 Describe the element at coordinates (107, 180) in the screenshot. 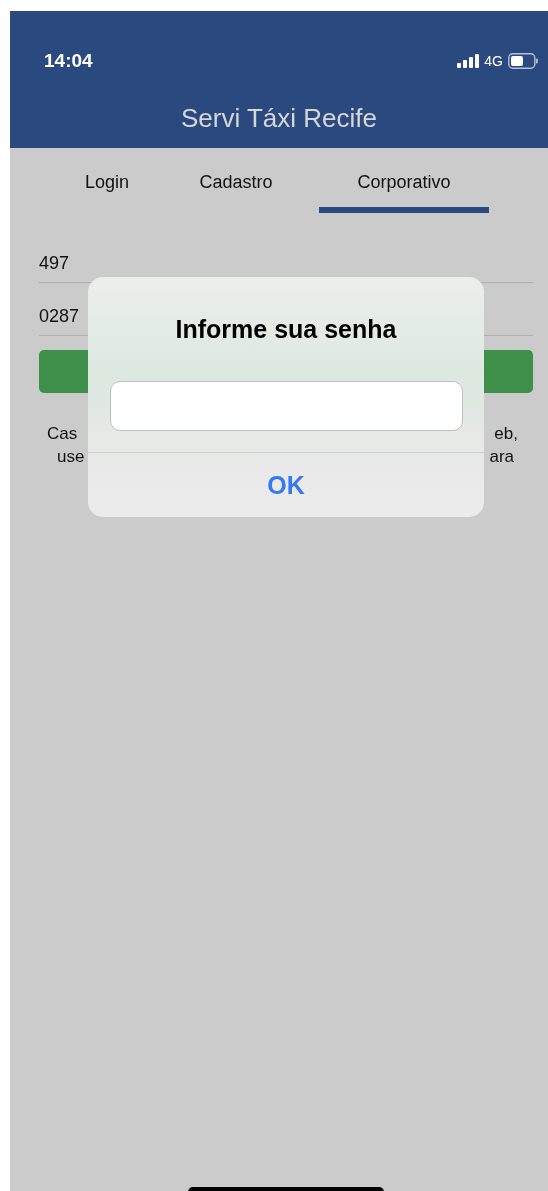

I see `tab: Login` at that location.